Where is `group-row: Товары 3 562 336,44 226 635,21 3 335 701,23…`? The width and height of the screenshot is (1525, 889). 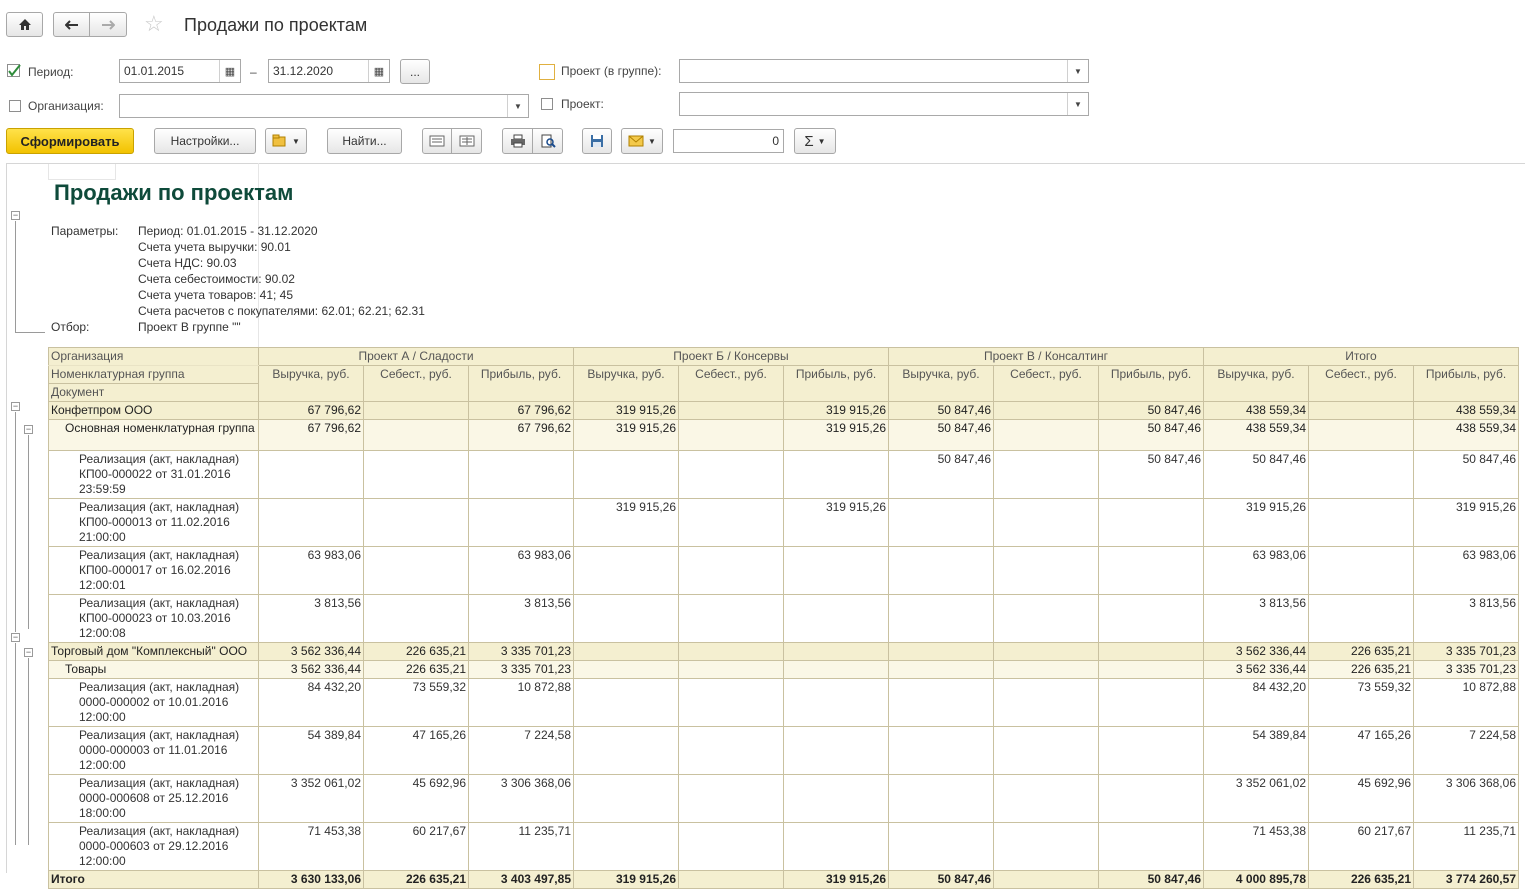
group-row: Товары 3 562 336,44 226 635,21 3 335 701,23… is located at coordinates (783, 669).